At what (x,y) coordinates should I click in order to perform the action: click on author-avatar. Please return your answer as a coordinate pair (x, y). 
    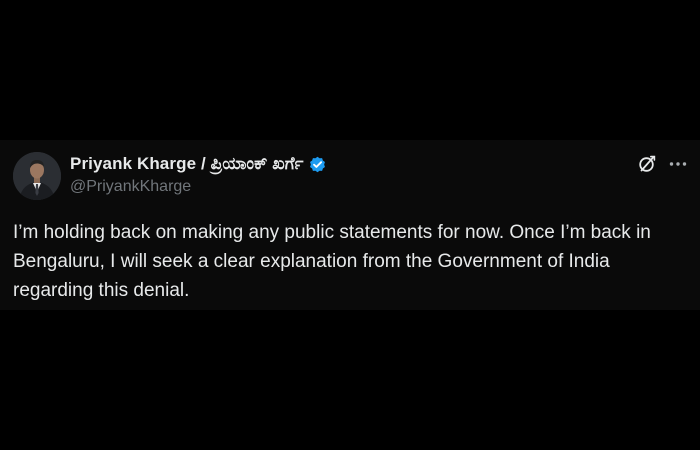
    Looking at the image, I should click on (37, 176).